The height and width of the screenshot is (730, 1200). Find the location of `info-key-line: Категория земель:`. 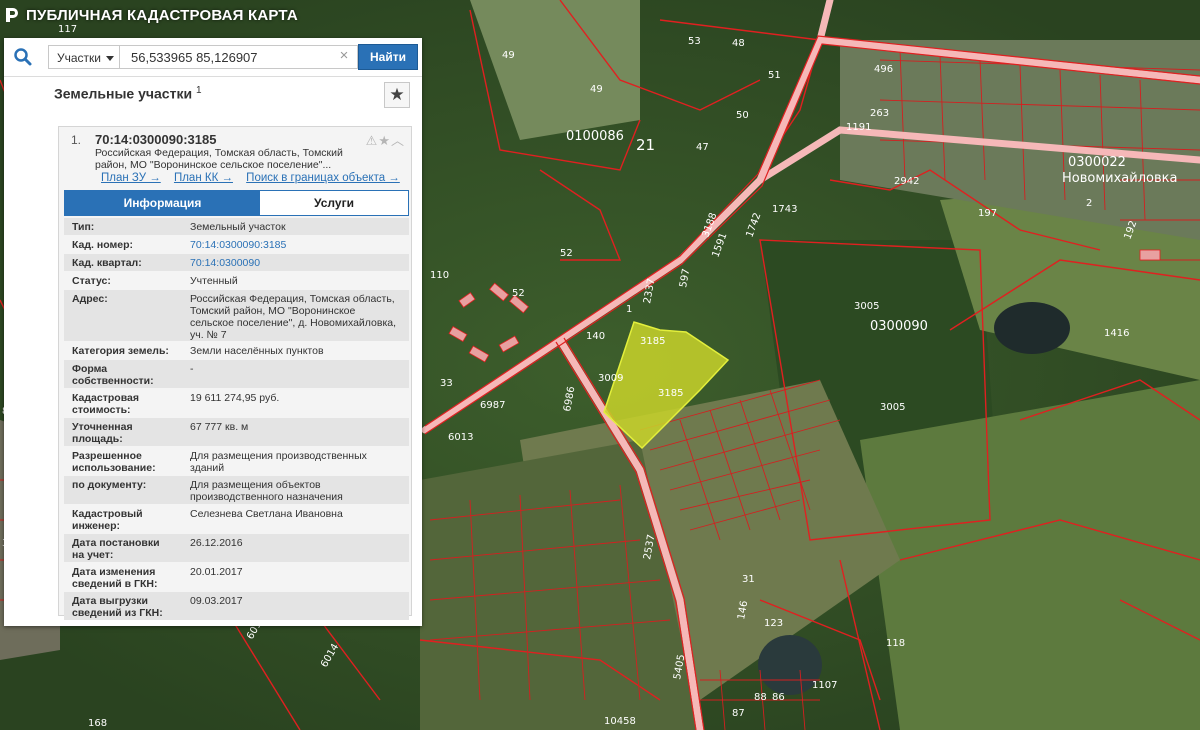

info-key-line: Категория земель: is located at coordinates (120, 351).